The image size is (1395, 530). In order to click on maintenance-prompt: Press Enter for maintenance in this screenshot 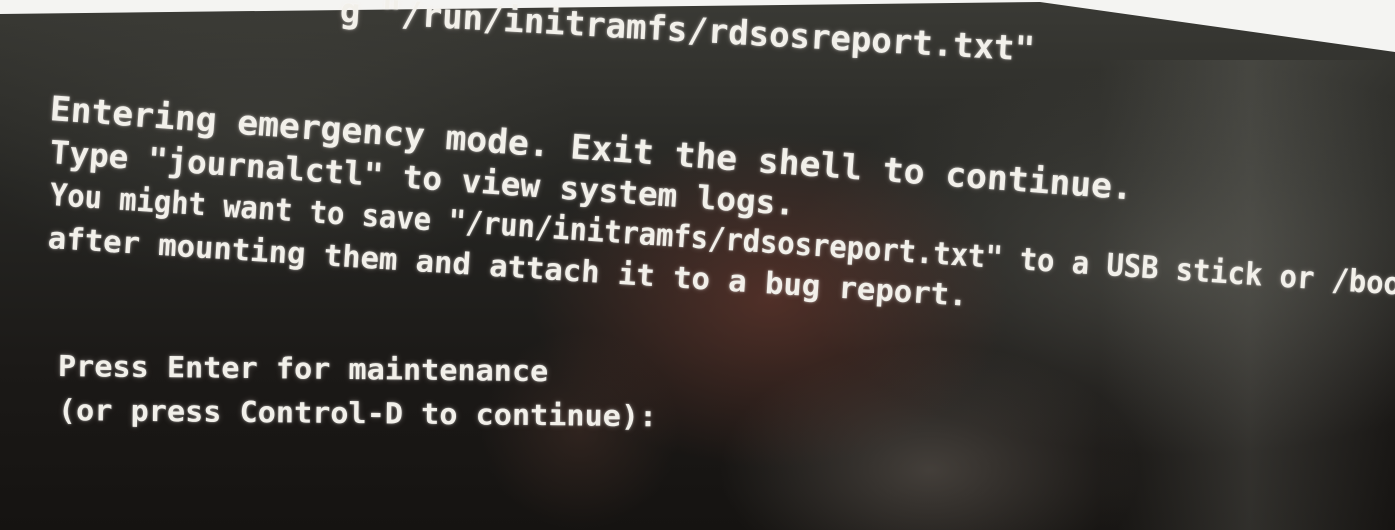, I will do `click(303, 368)`.